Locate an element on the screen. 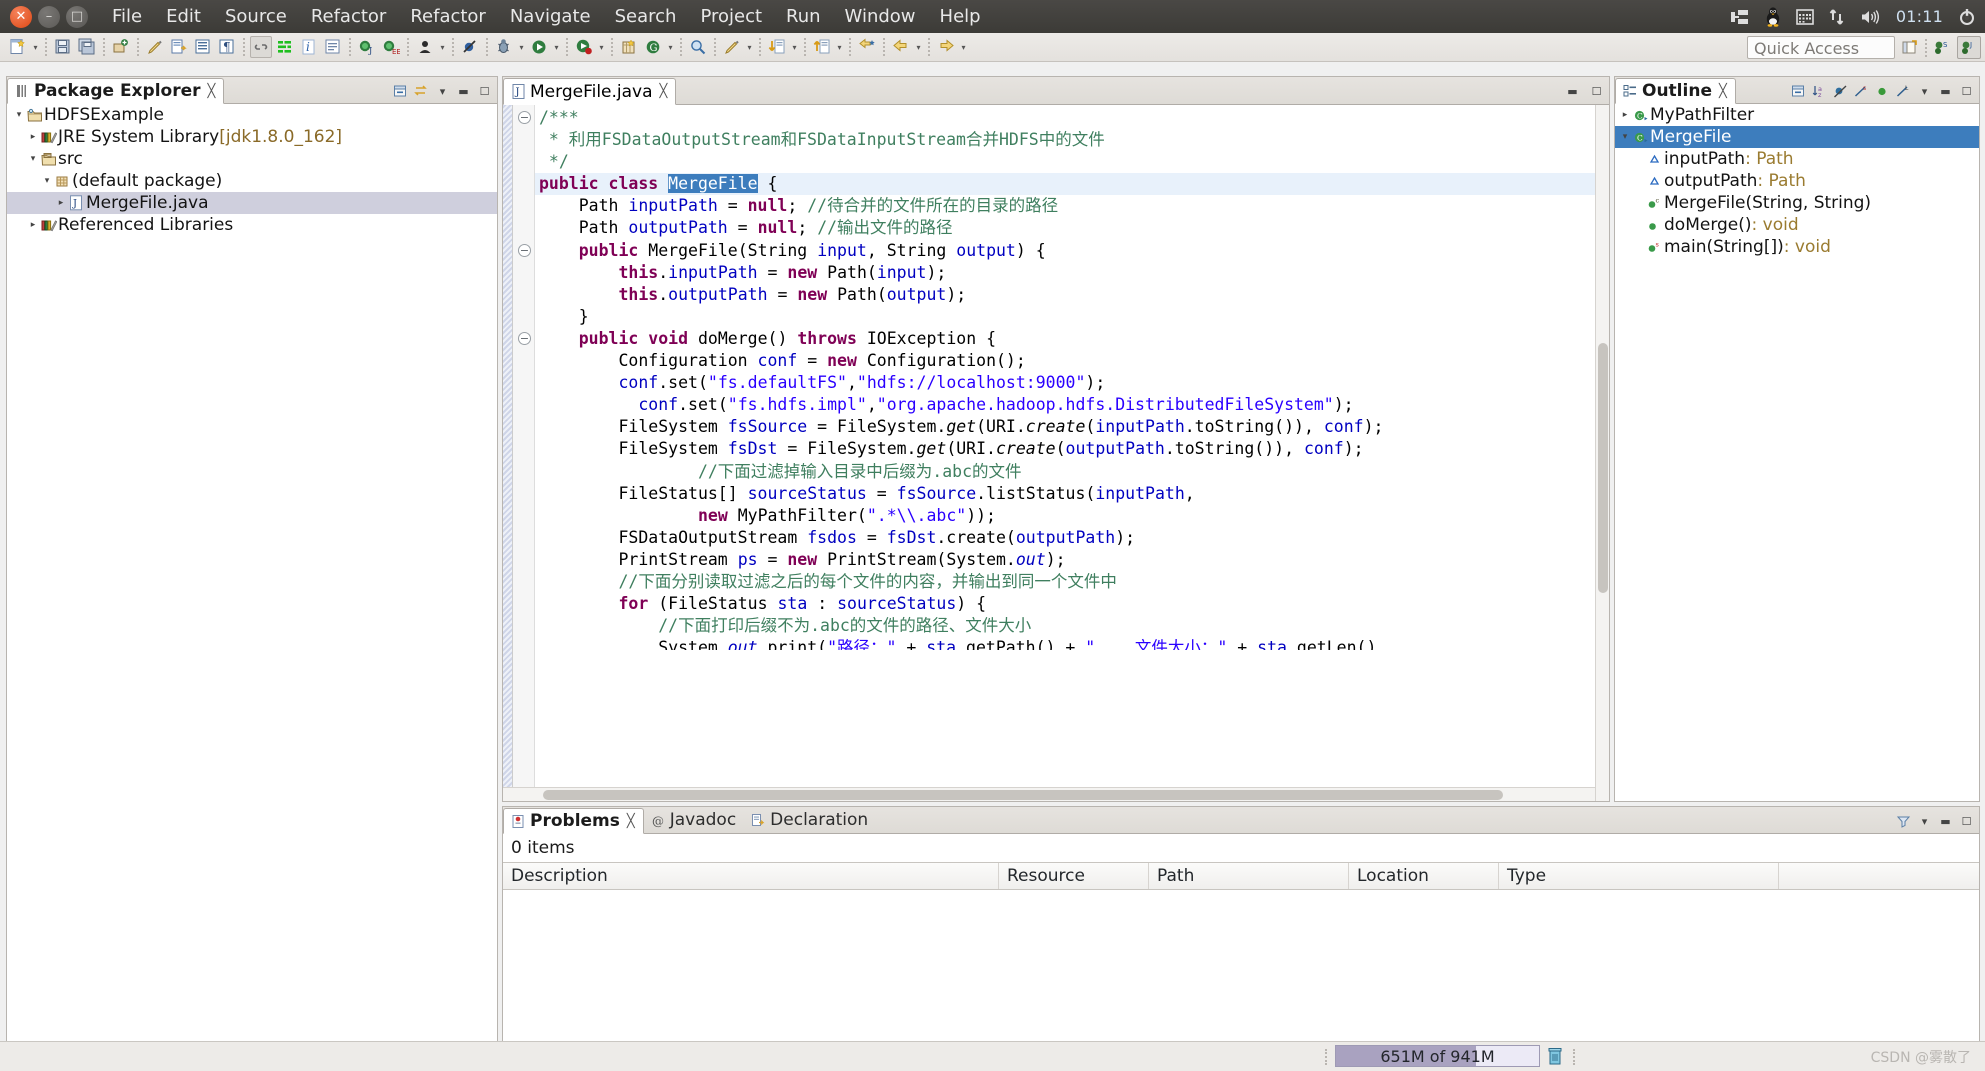 Image resolution: width=1985 pixels, height=1071 pixels. next-annotation-dropdown-icon: ▾ is located at coordinates (839, 47).